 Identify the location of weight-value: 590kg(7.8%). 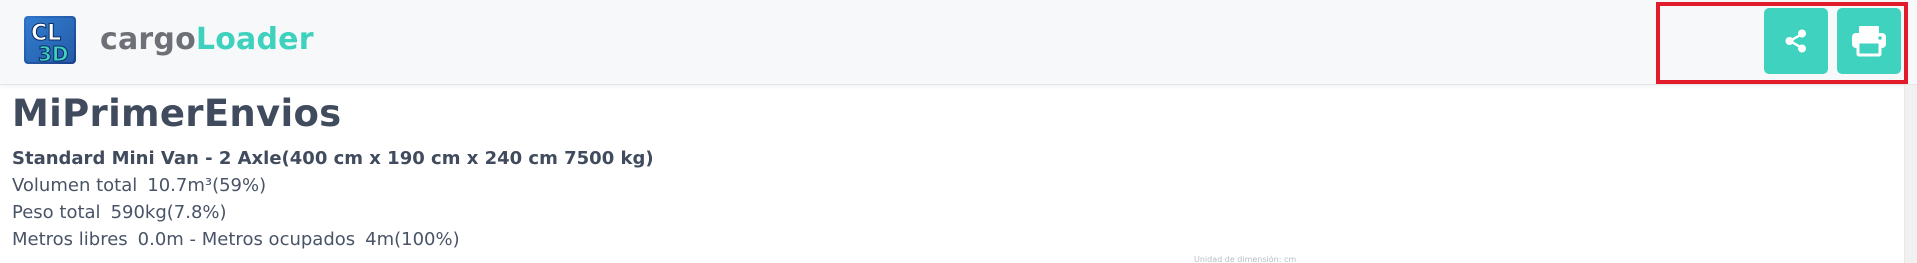
(168, 212).